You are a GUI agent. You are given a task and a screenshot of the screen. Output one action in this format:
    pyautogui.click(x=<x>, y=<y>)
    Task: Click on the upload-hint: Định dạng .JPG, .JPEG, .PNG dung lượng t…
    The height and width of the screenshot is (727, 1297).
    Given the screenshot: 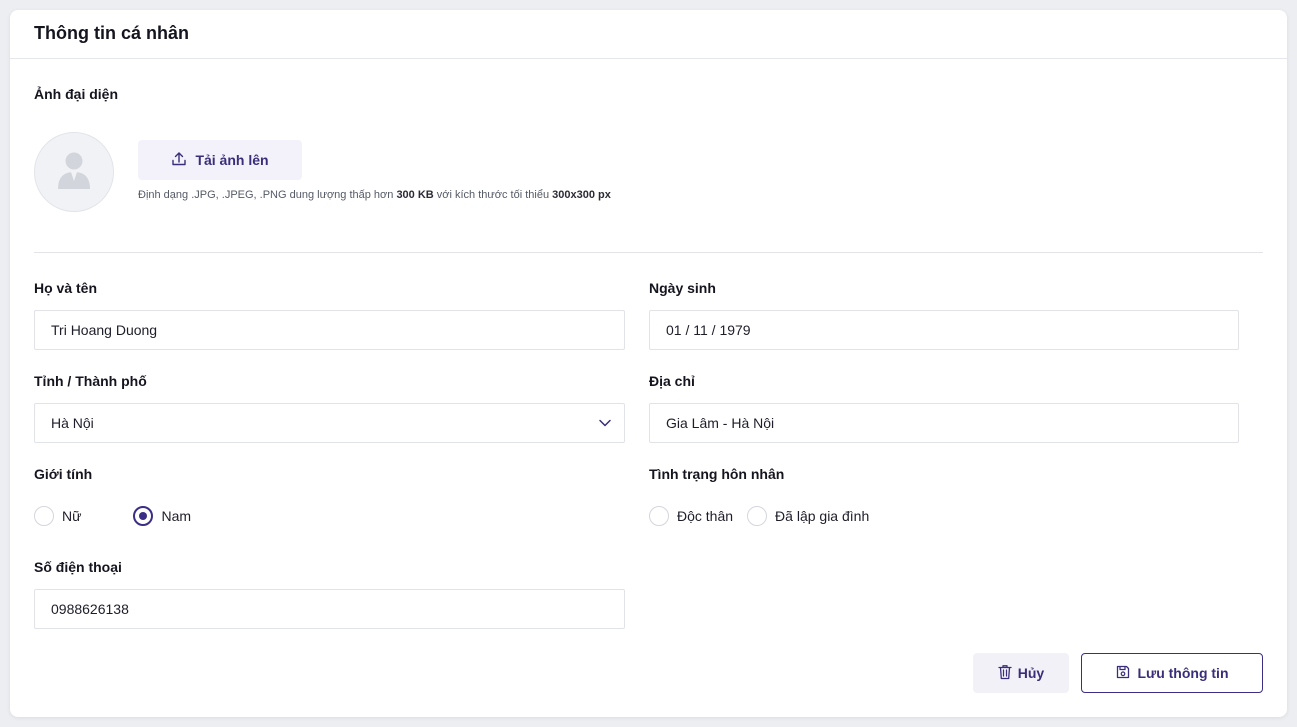 What is the action you would take?
    pyautogui.click(x=374, y=195)
    